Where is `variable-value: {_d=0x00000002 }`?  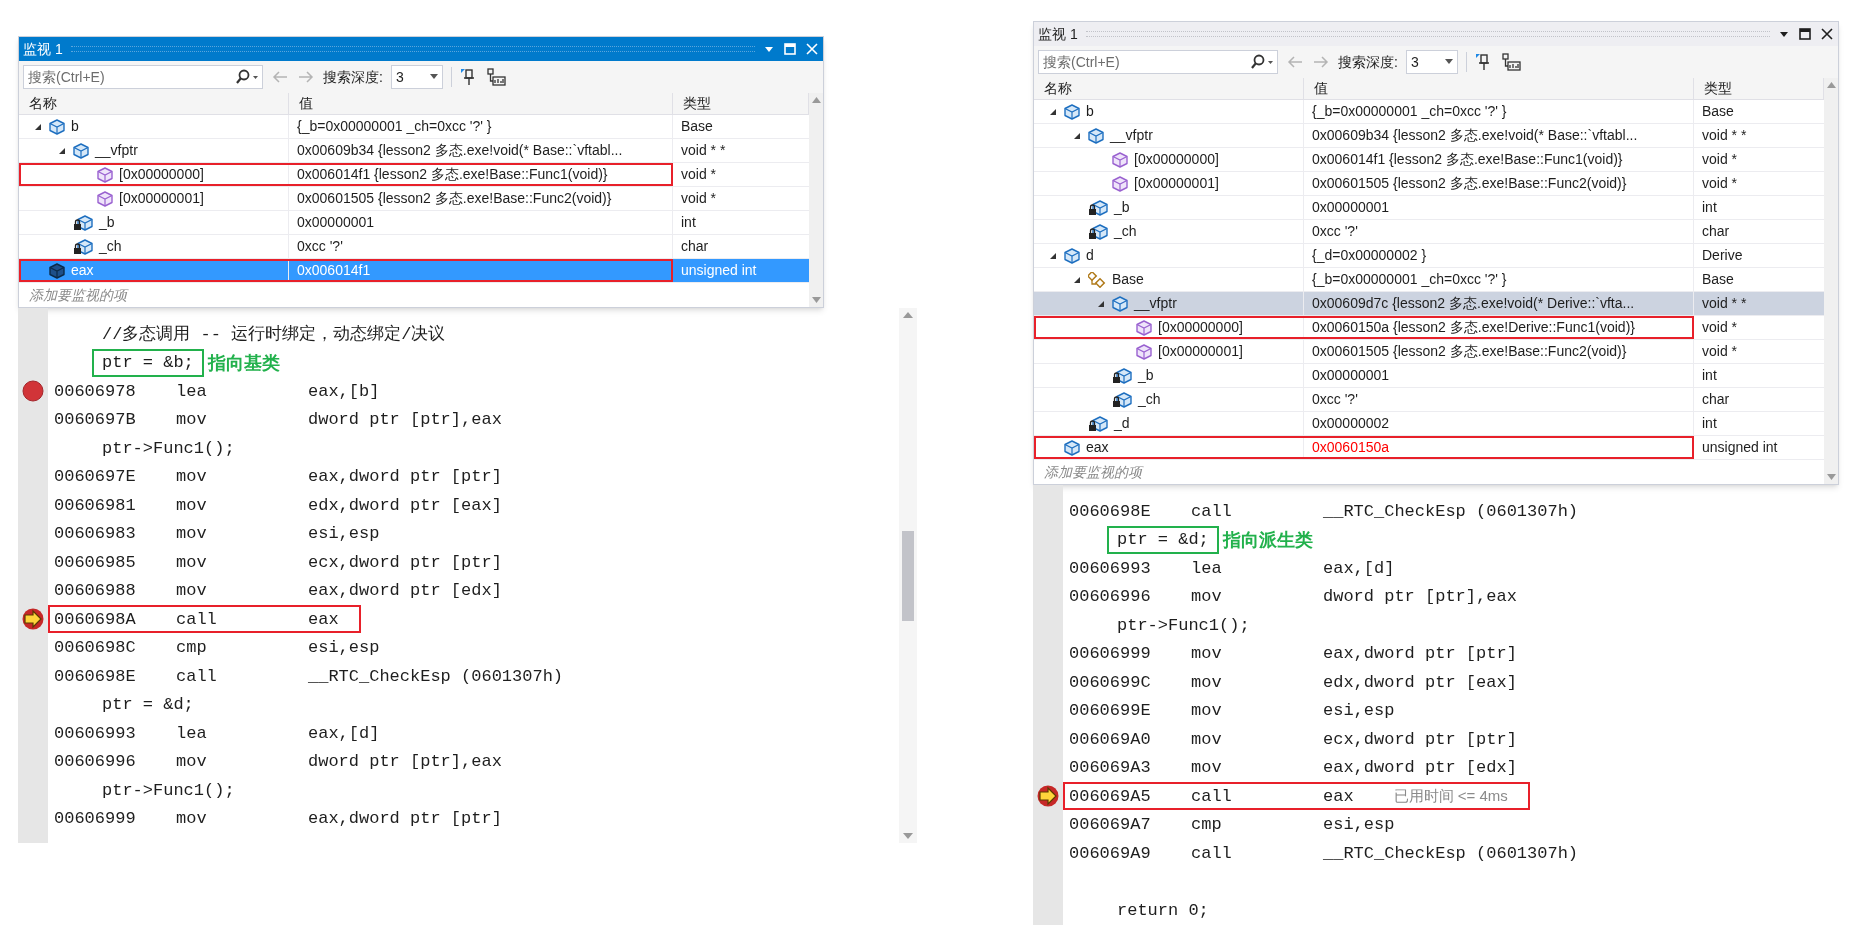 variable-value: {_d=0x00000002 } is located at coordinates (1499, 255).